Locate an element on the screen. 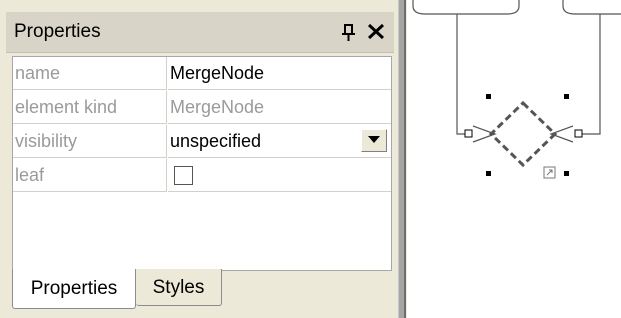 This screenshot has width=621, height=318. chevron-down-icon is located at coordinates (374, 139).